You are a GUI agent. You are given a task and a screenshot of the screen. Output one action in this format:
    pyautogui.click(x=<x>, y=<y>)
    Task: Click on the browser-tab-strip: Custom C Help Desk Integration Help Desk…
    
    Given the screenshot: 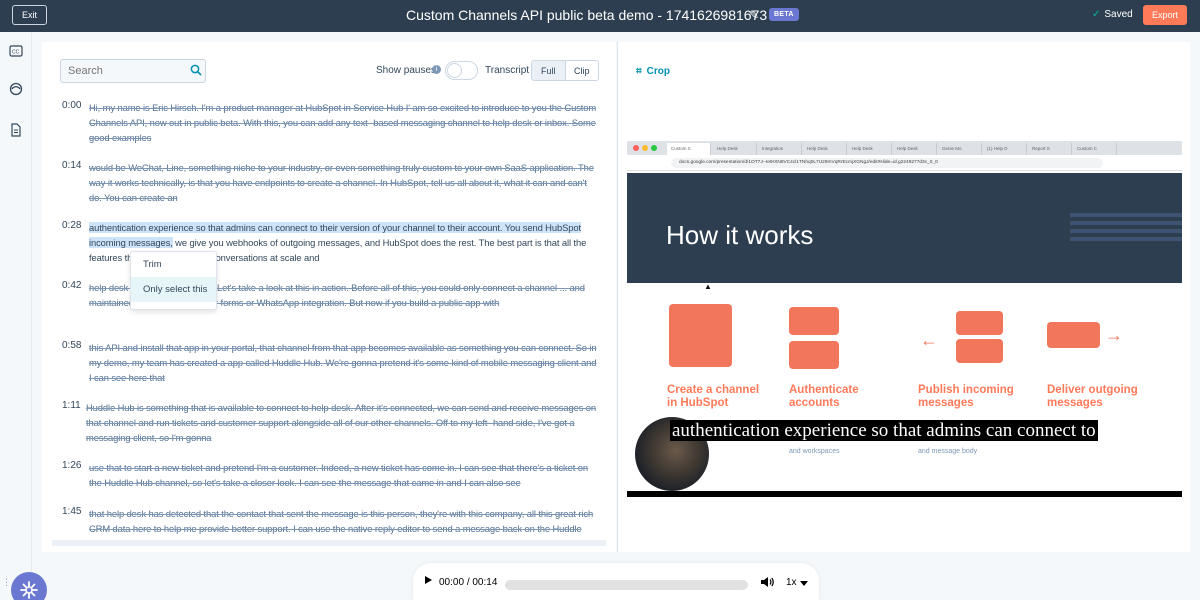 What is the action you would take?
    pyautogui.click(x=904, y=148)
    